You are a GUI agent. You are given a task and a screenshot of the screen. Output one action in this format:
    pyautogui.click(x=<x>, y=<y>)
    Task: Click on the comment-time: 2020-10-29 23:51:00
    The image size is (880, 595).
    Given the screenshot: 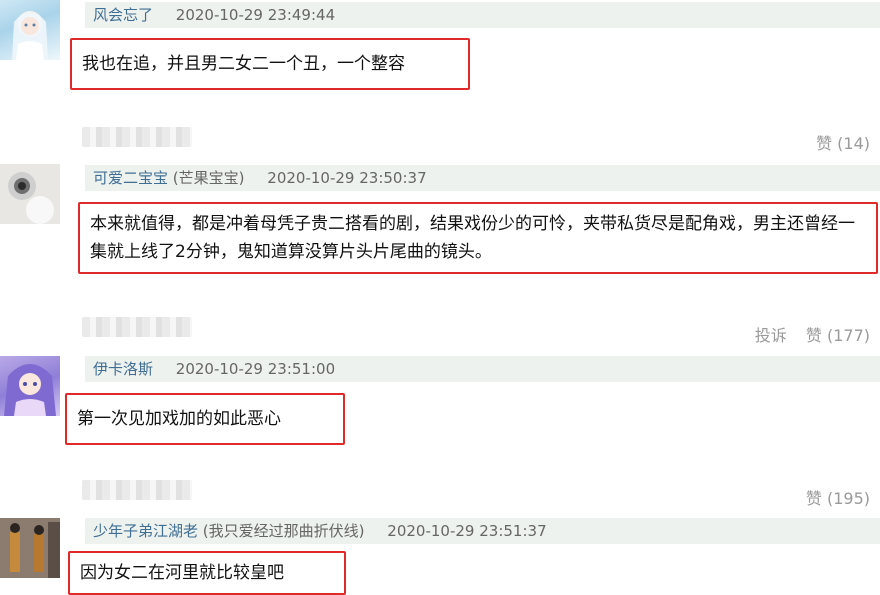 What is the action you would take?
    pyautogui.click(x=255, y=369)
    